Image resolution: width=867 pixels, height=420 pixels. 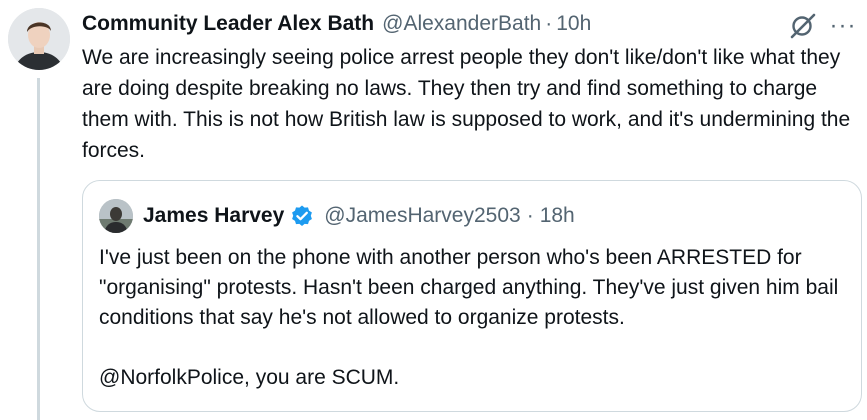 I want to click on verified-badge-icon, so click(x=302, y=216).